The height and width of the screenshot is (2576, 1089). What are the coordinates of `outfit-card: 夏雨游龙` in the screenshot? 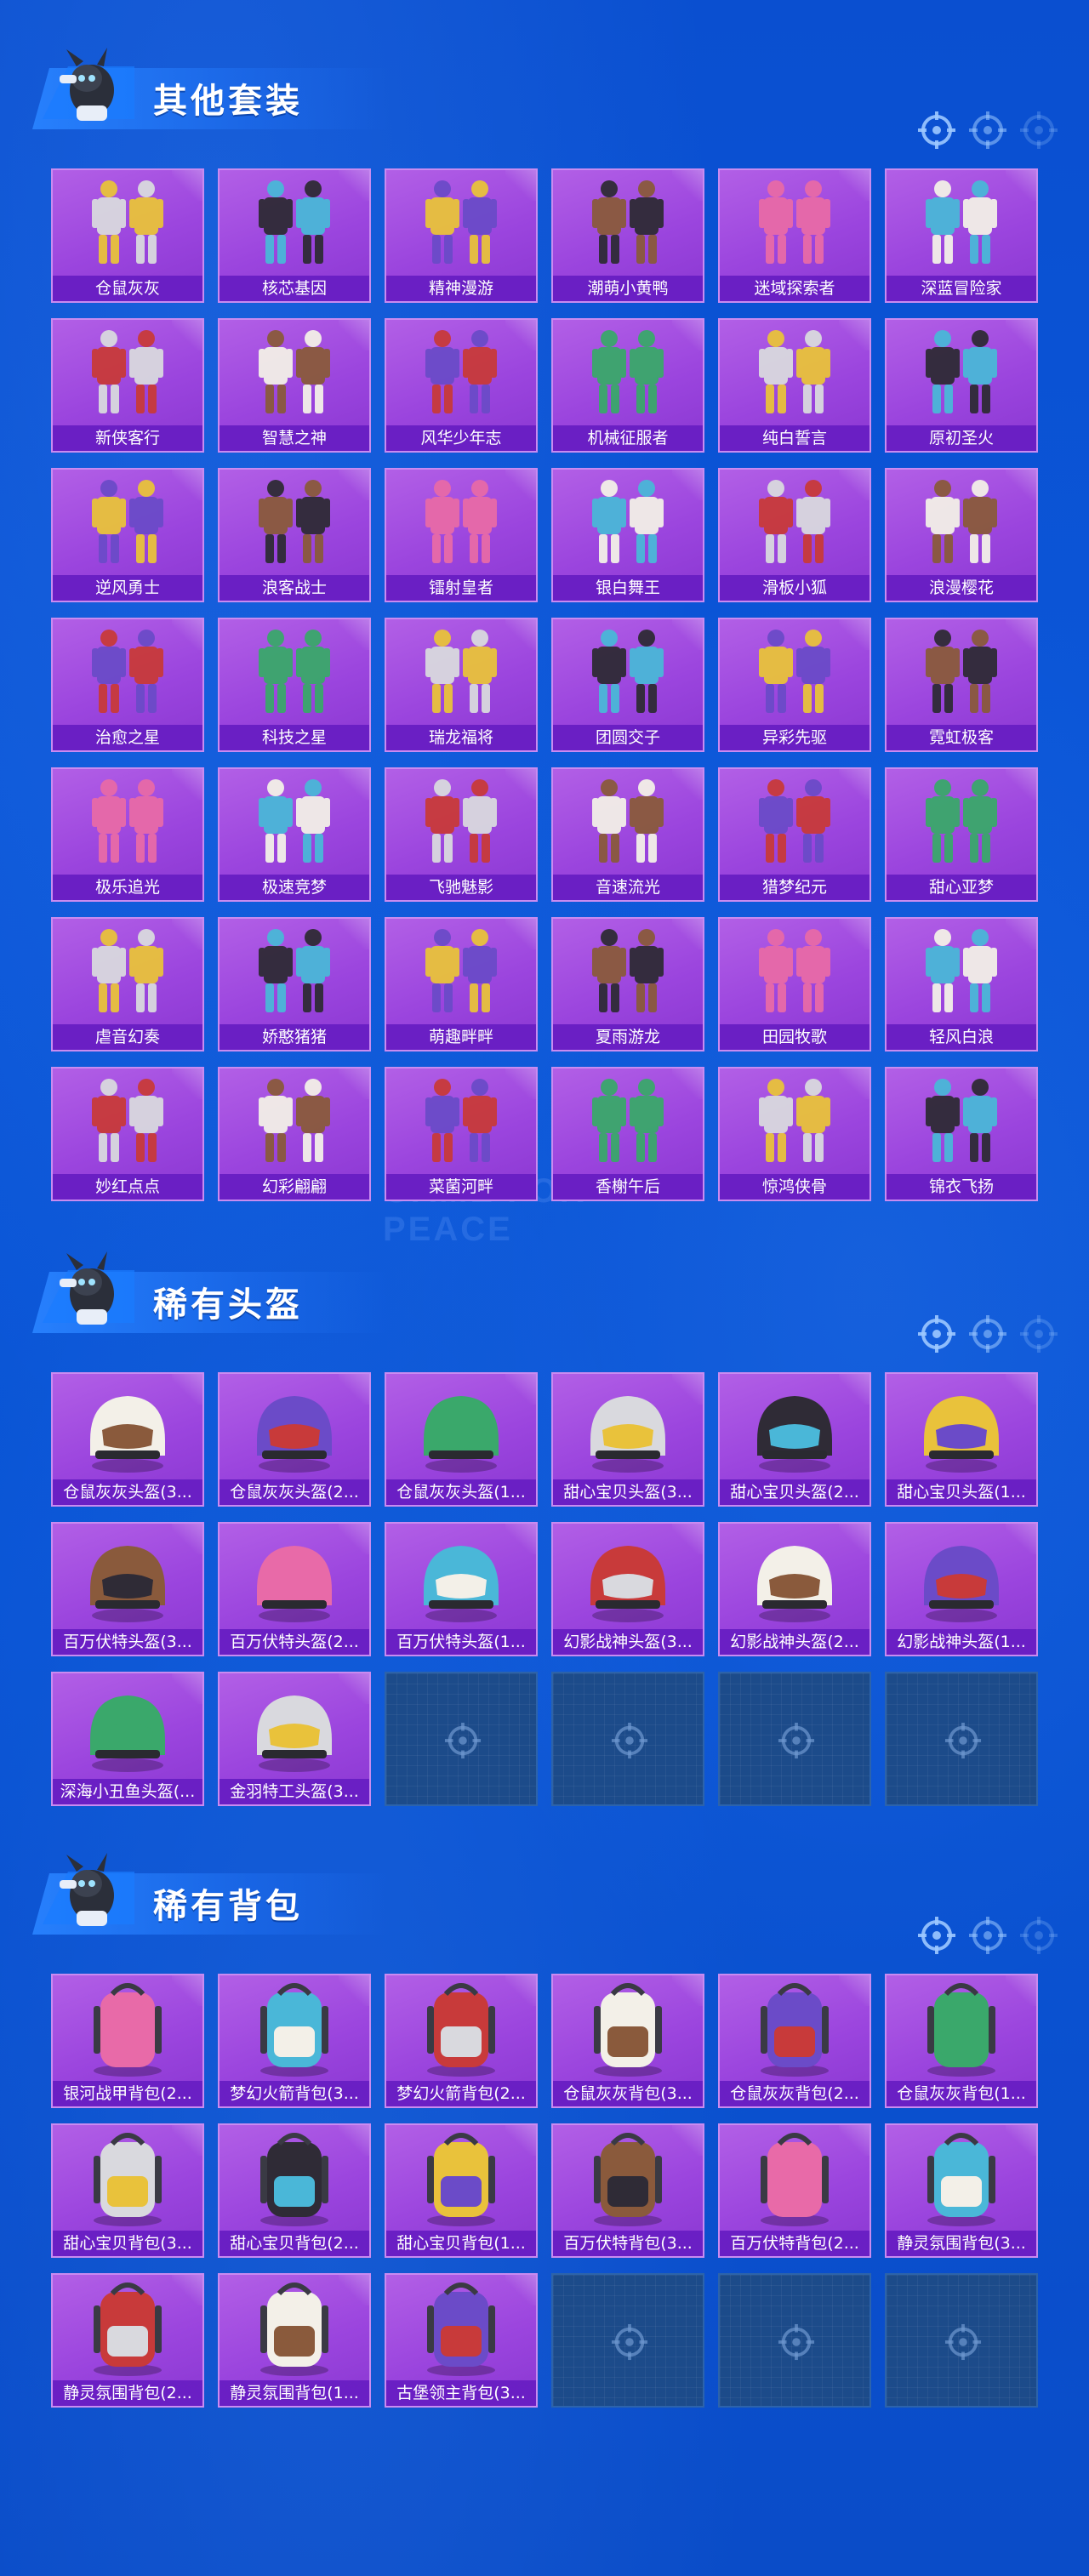 It's located at (627, 984).